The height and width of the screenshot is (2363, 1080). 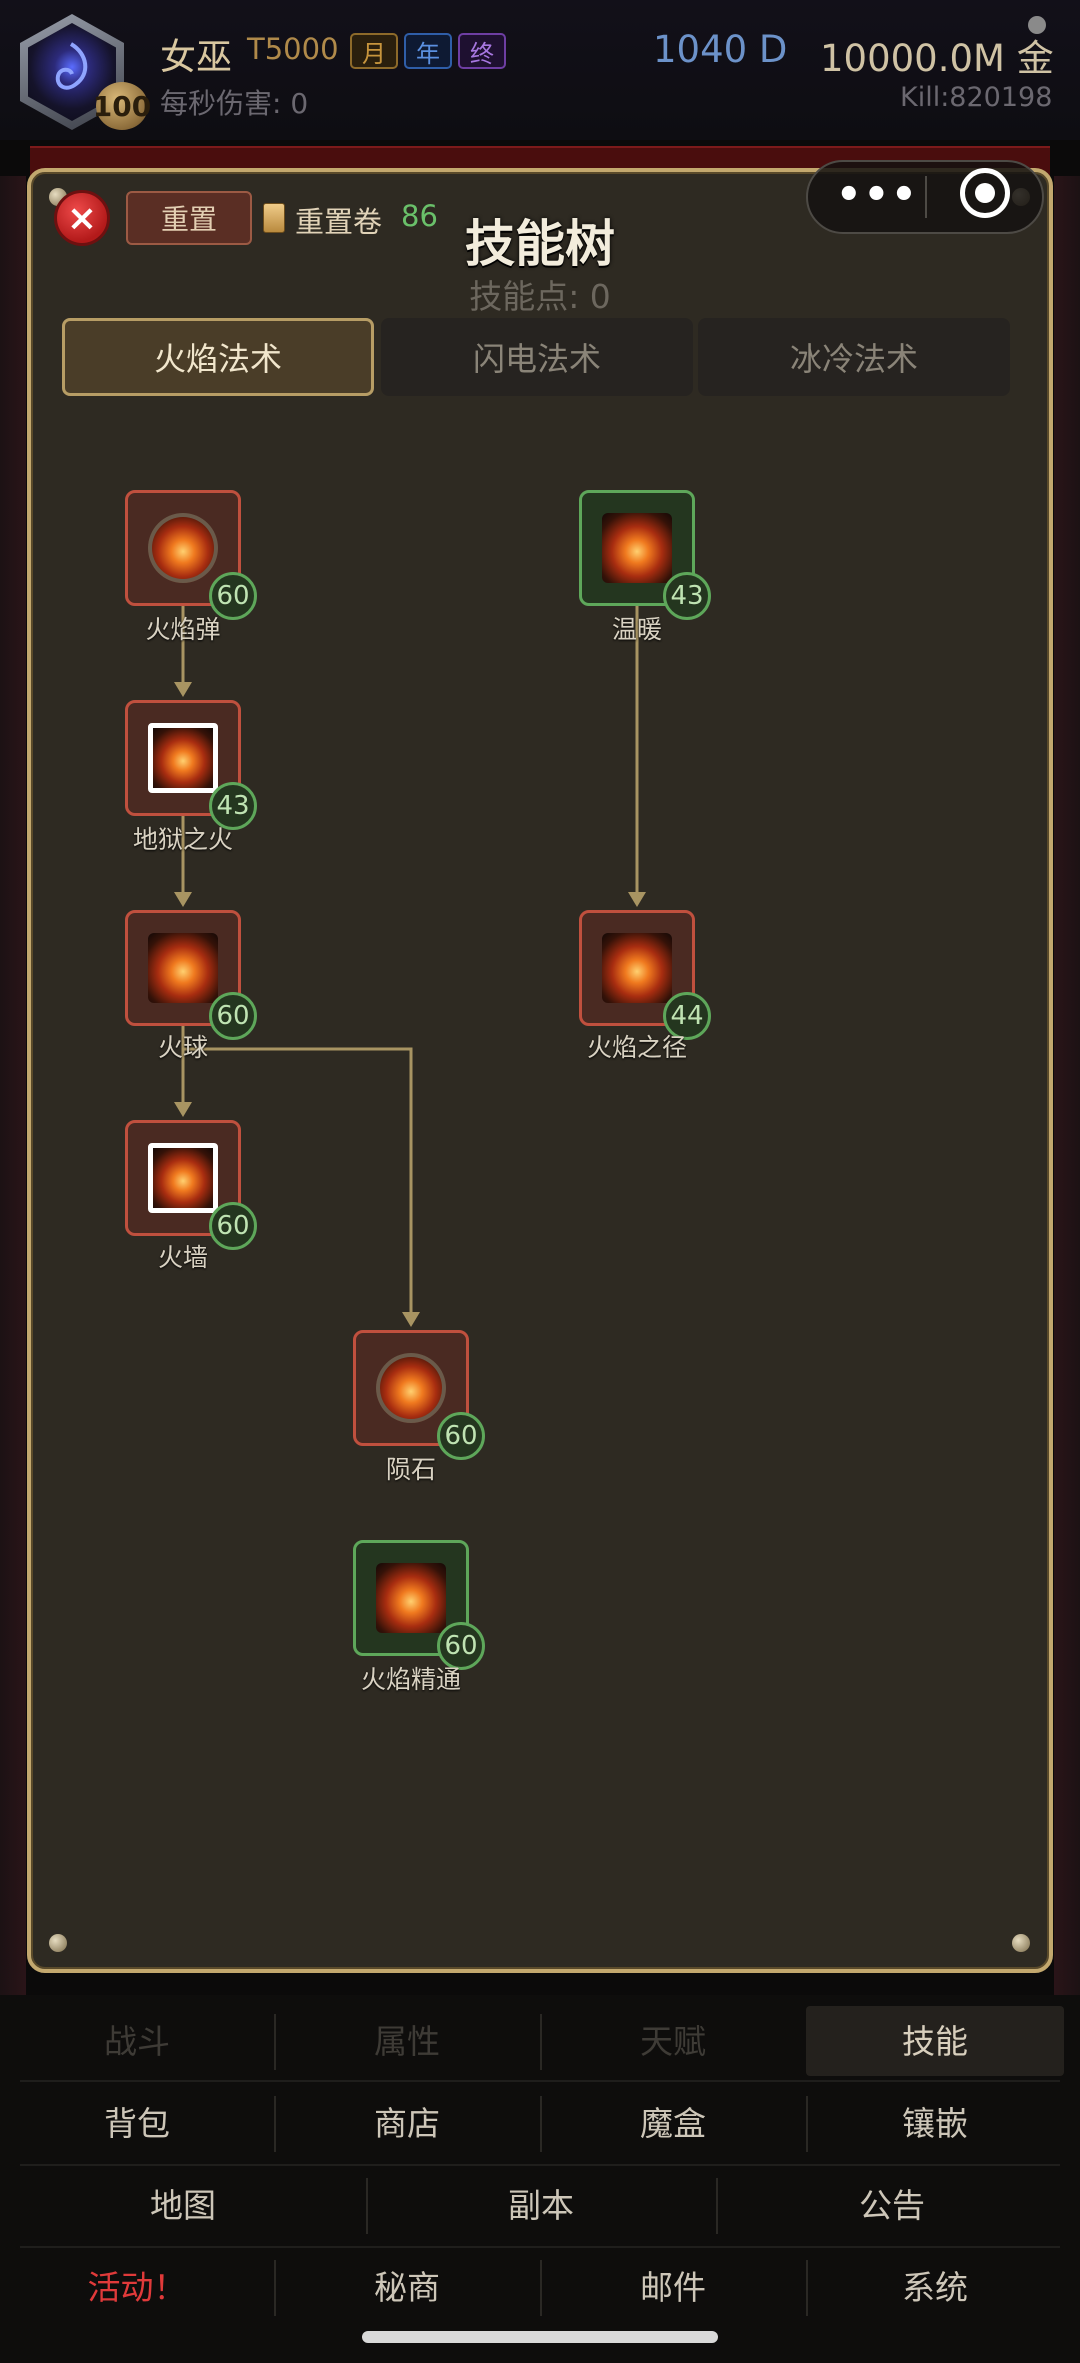 What do you see at coordinates (540, 296) in the screenshot?
I see `skill-points: 技能点: 0` at bounding box center [540, 296].